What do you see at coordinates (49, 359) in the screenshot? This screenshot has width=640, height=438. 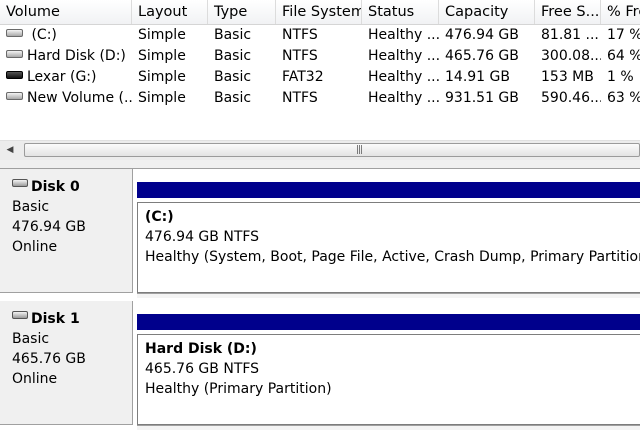 I see `disk-size: 465.76 GB` at bounding box center [49, 359].